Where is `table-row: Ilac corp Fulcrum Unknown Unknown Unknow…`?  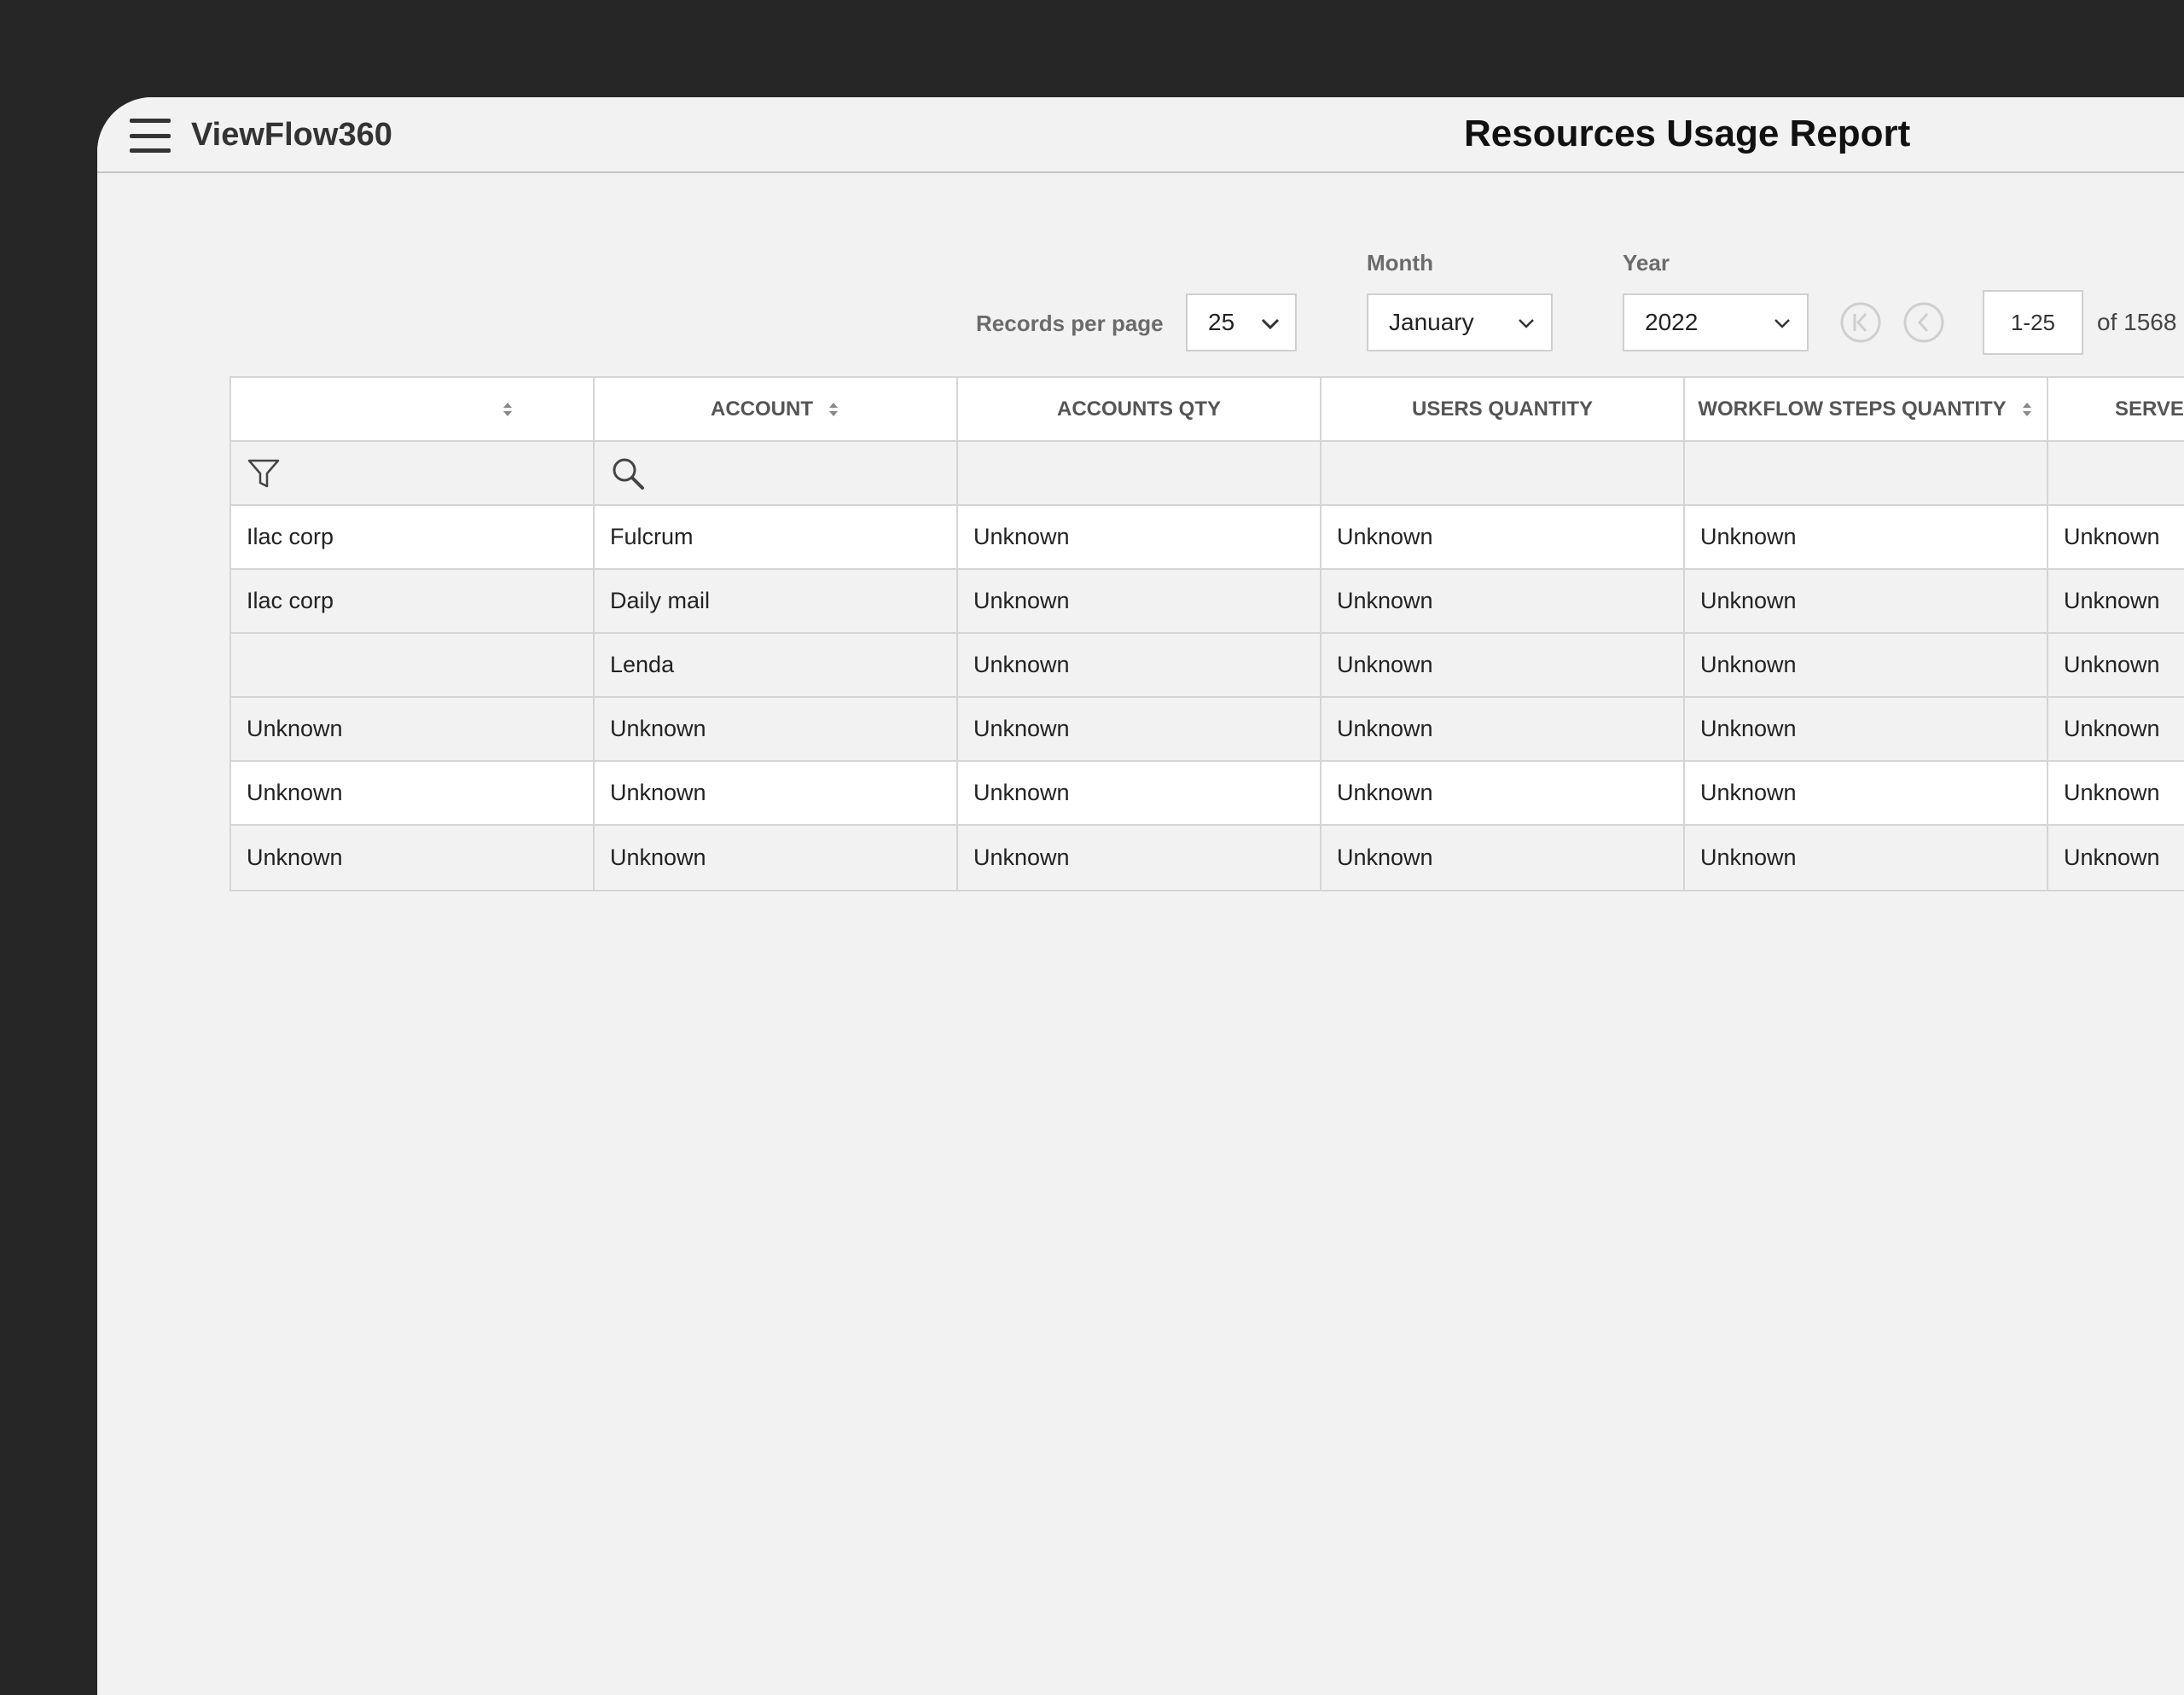 table-row: Ilac corp Fulcrum Unknown Unknown Unknow… is located at coordinates (1207, 538).